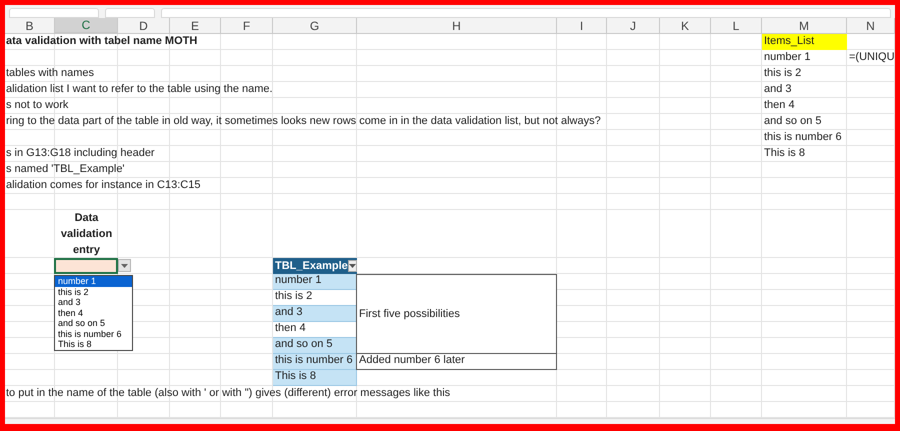 The image size is (900, 431). Describe the element at coordinates (582, 26) in the screenshot. I see `column-header: I` at that location.